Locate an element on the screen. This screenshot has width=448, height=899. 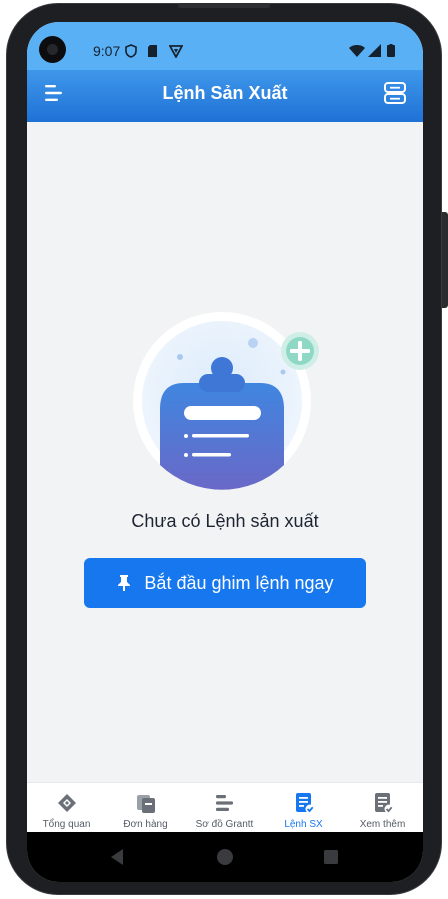
front-camera is located at coordinates (52, 49).